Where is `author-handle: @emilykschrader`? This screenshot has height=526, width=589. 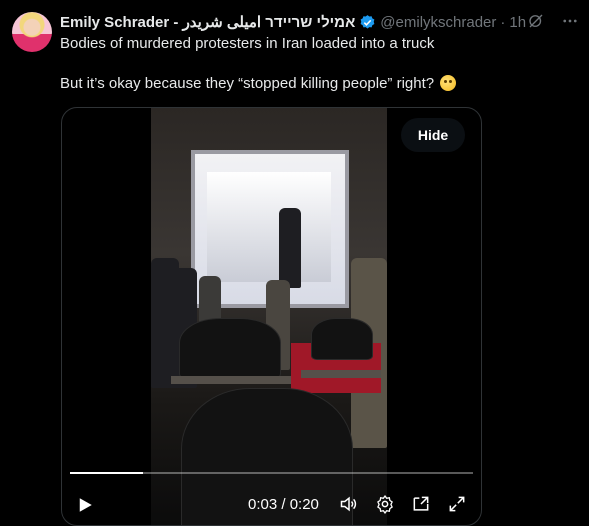
author-handle: @emilykschrader is located at coordinates (438, 22).